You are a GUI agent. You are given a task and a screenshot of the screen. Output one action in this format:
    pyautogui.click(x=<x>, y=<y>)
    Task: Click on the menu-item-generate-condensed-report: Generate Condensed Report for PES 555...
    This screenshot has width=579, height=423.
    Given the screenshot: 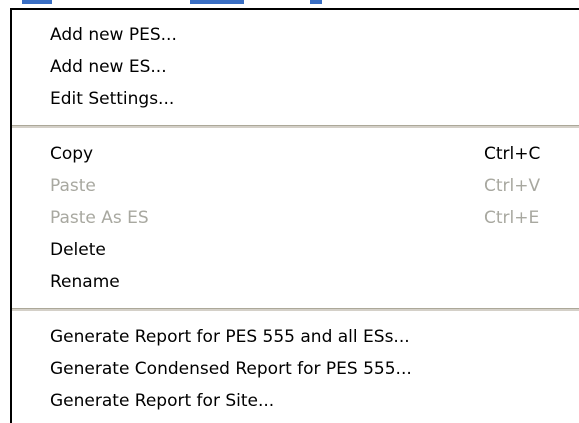 What is the action you would take?
    pyautogui.click(x=295, y=369)
    